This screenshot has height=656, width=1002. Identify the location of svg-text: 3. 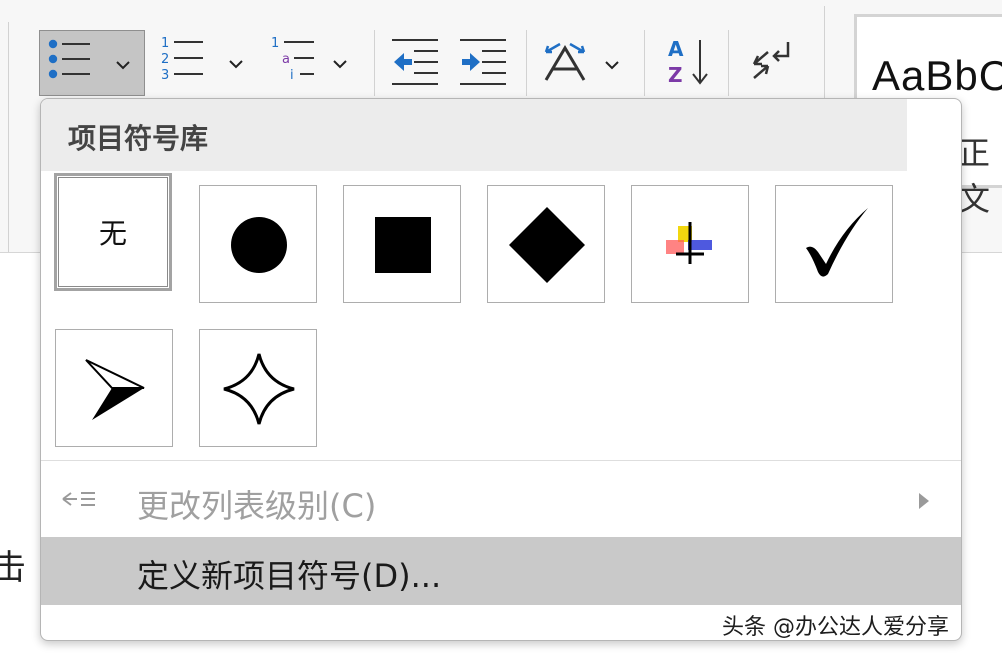
(165, 75).